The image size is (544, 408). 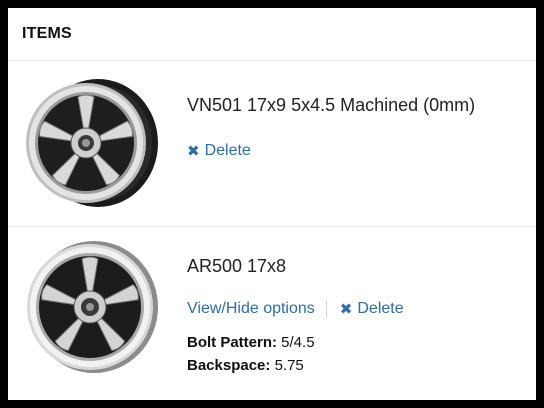 I want to click on header-title: ITEMS, so click(x=47, y=33).